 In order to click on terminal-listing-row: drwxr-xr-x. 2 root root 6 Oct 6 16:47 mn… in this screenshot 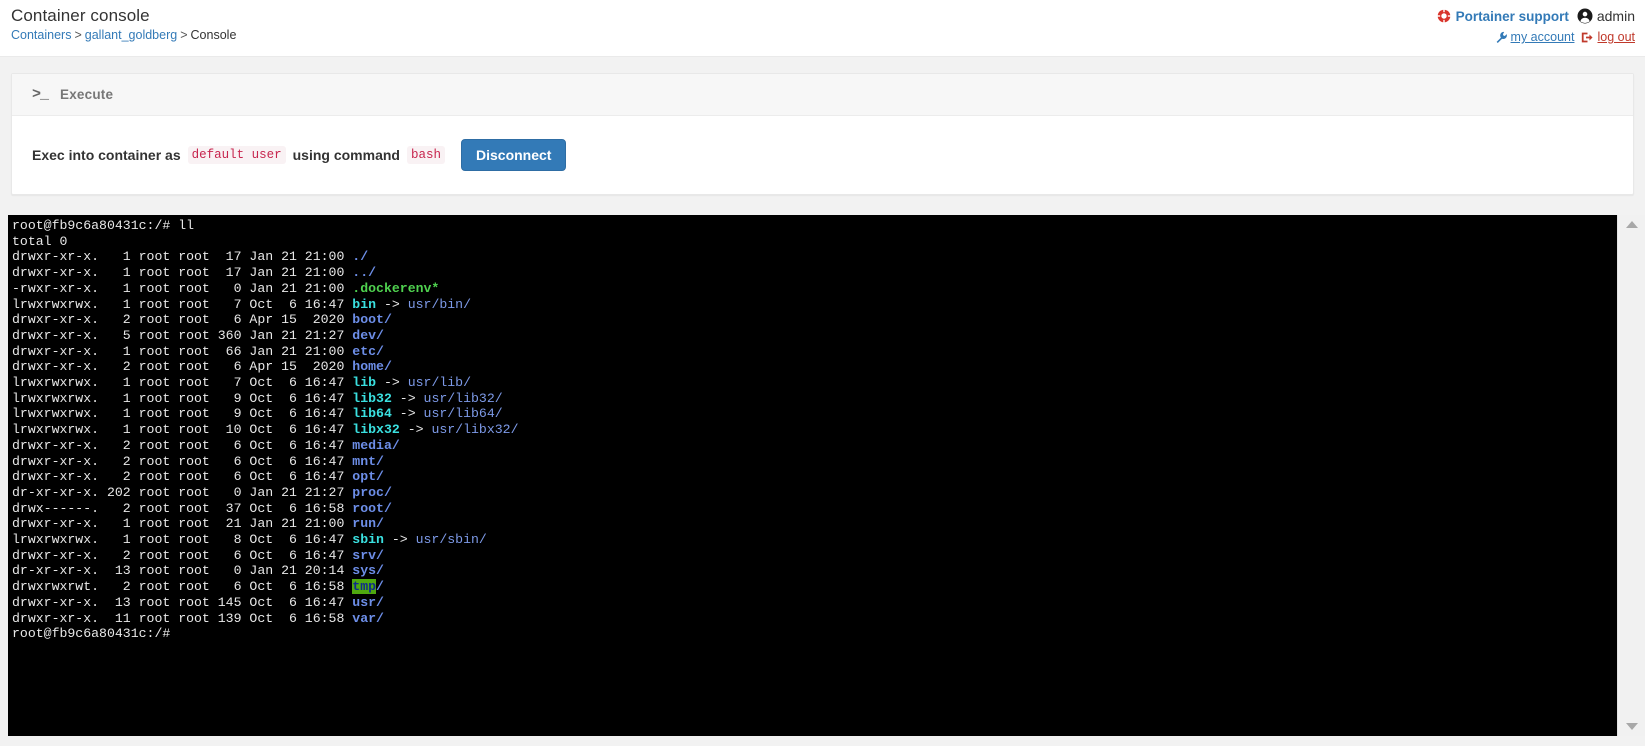, I will do `click(198, 461)`.